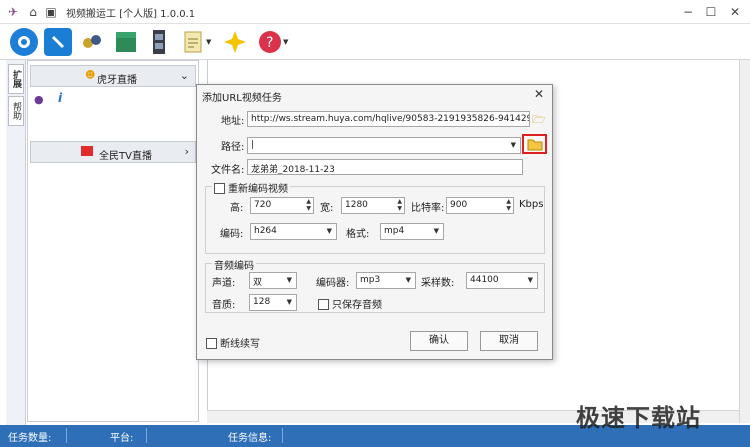 The height and width of the screenshot is (447, 750). What do you see at coordinates (237, 208) in the screenshot?
I see `height-label: 高:` at bounding box center [237, 208].